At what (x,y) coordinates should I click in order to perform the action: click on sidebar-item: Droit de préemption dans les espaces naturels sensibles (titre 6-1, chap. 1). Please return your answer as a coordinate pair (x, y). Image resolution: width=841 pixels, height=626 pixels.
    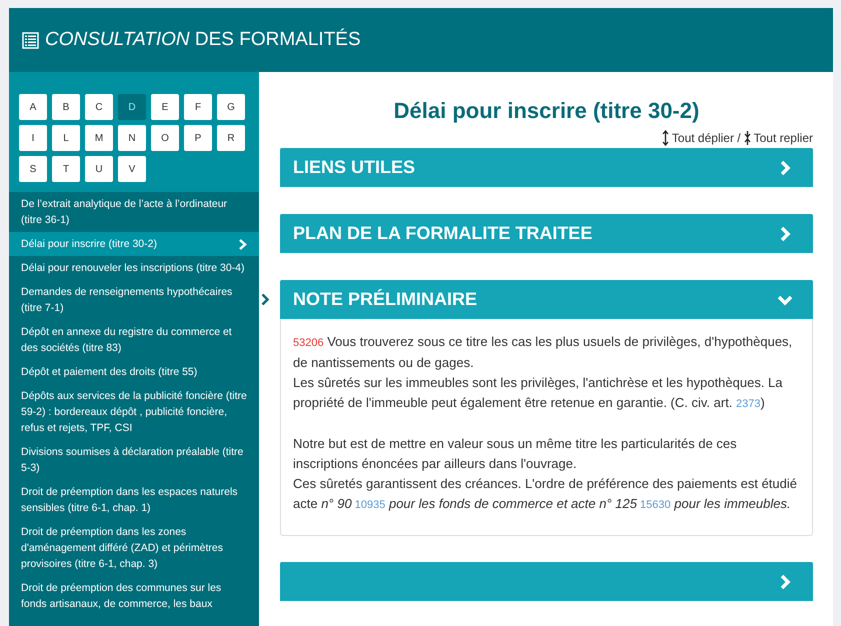
    Looking at the image, I should click on (134, 500).